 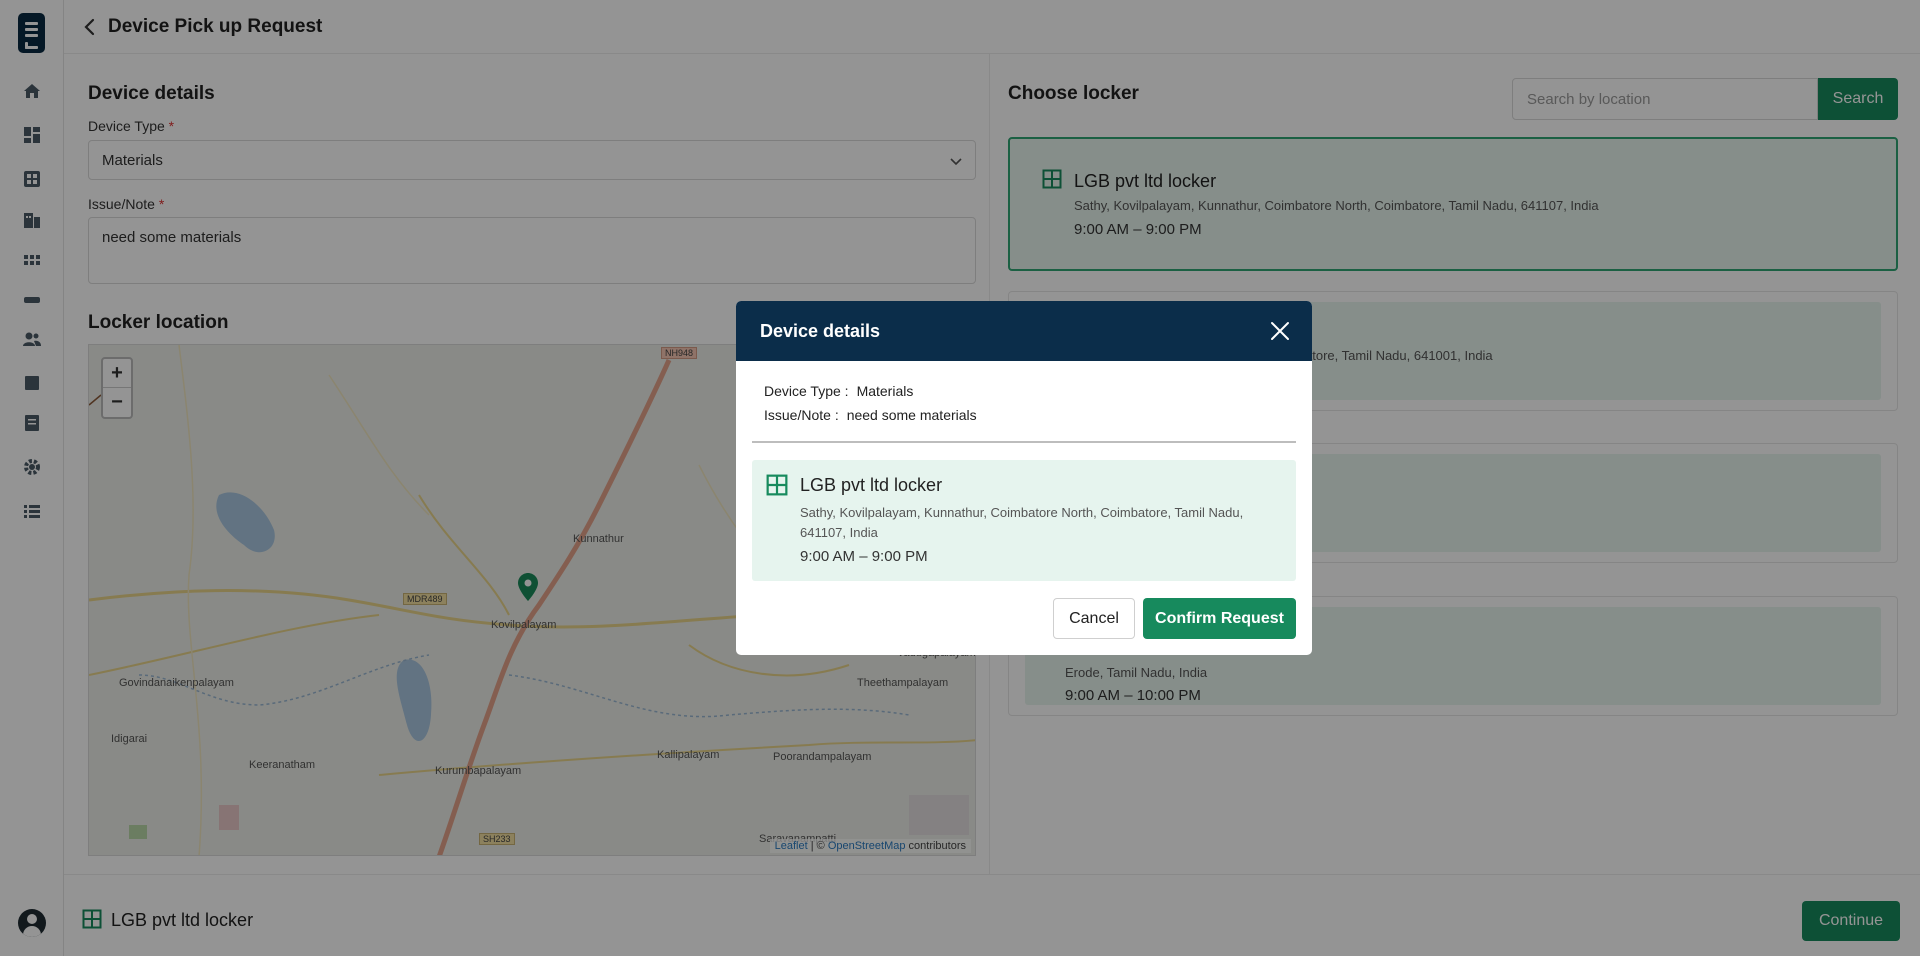 I want to click on modal-issue-value: need some materials, so click(x=911, y=415).